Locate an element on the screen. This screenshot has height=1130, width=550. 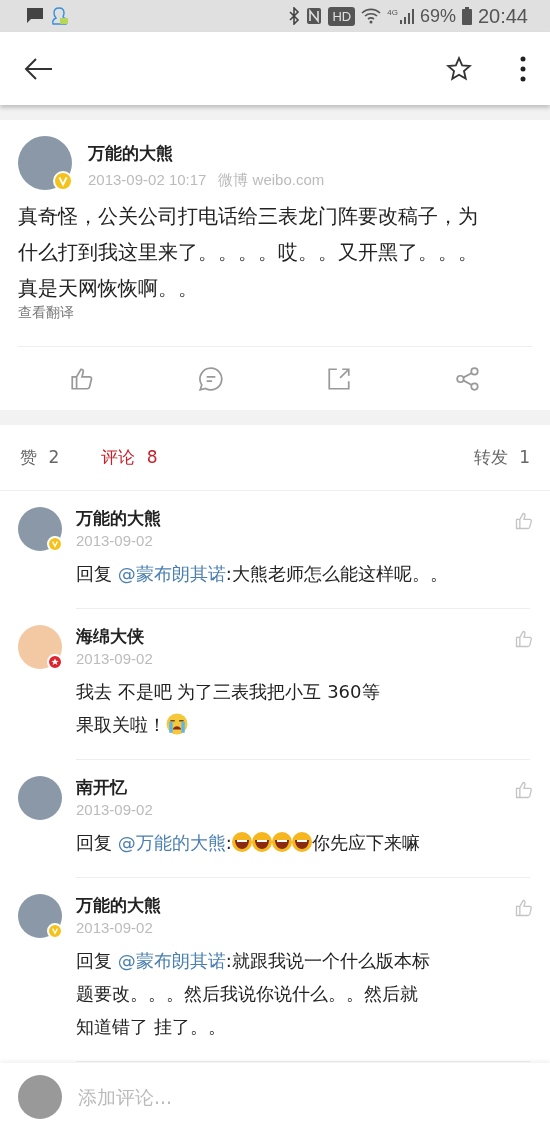
crying-face-icon is located at coordinates (177, 724).